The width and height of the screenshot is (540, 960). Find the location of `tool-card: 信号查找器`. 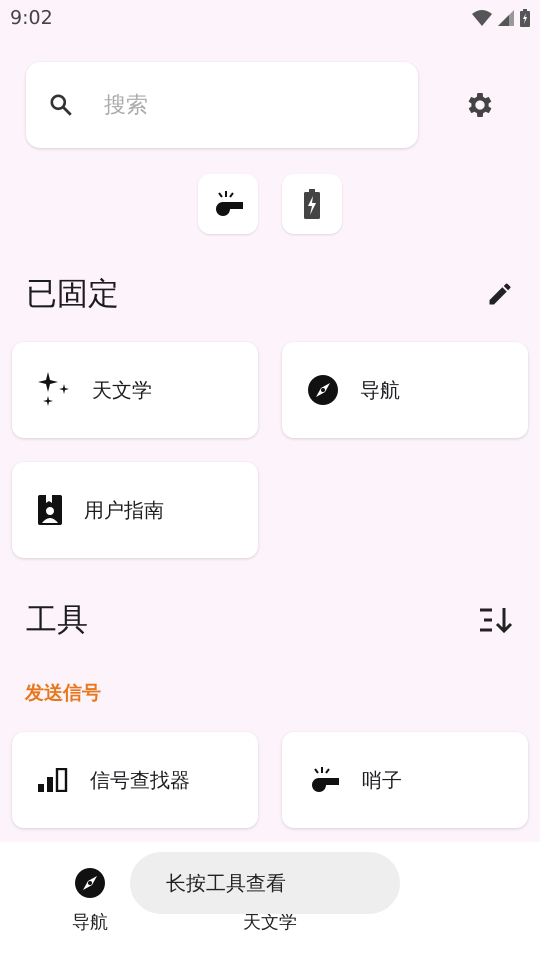

tool-card: 信号查找器 is located at coordinates (135, 780).